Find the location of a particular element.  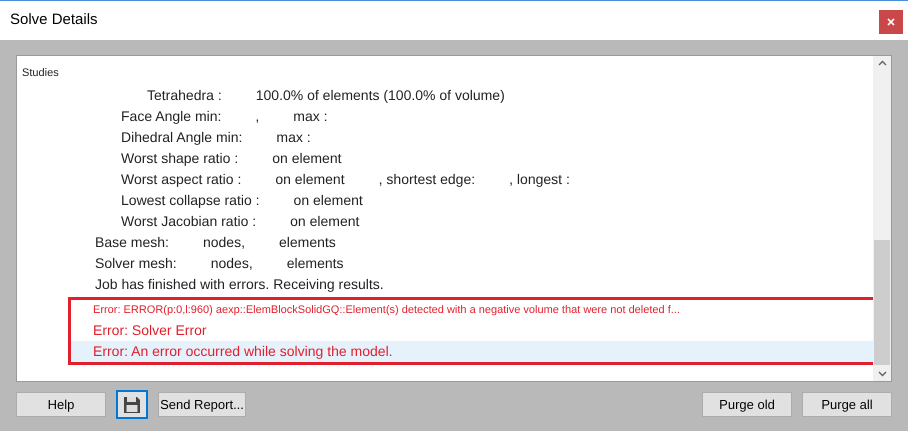

close-icon is located at coordinates (891, 22).